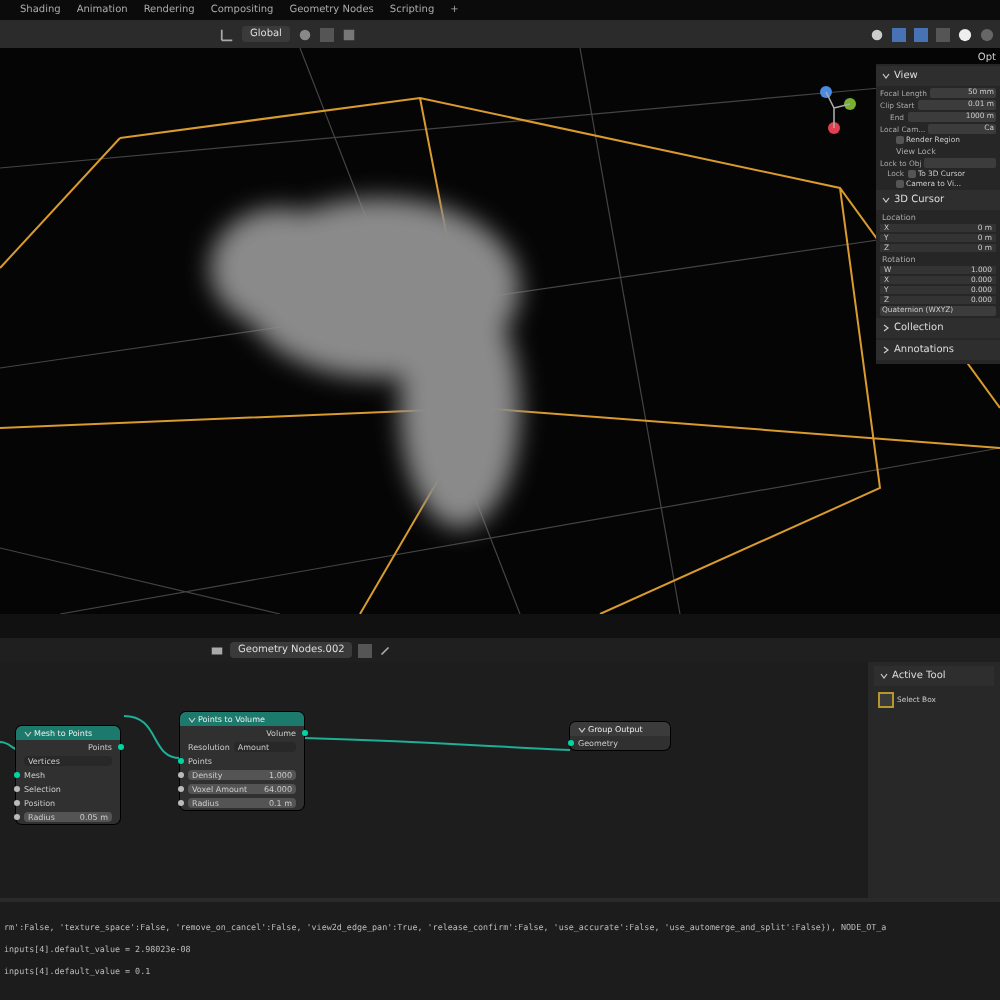 The height and width of the screenshot is (1000, 1000). Describe the element at coordinates (152, 737) in the screenshot. I see `node-link` at that location.